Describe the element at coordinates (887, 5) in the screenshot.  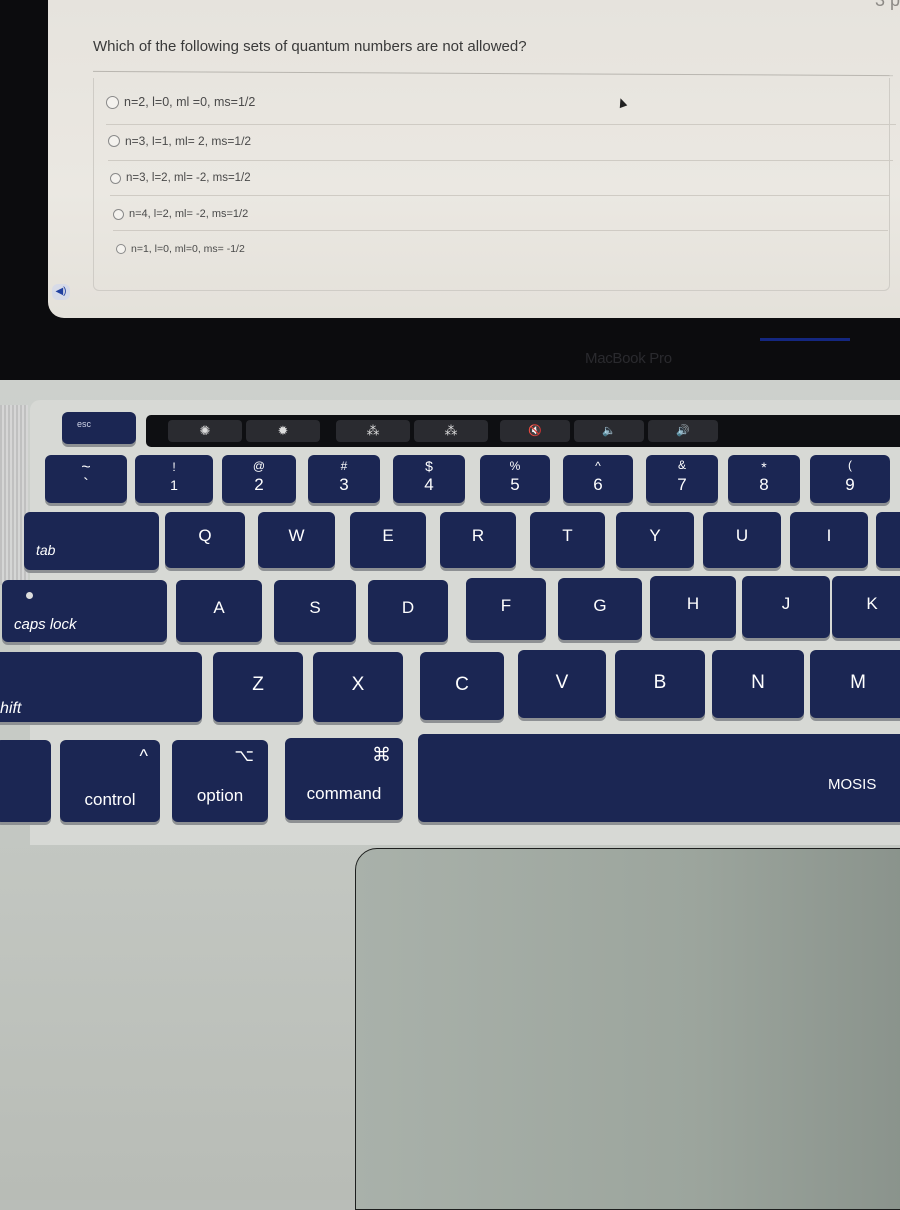
I see `points-label: 3 p` at that location.